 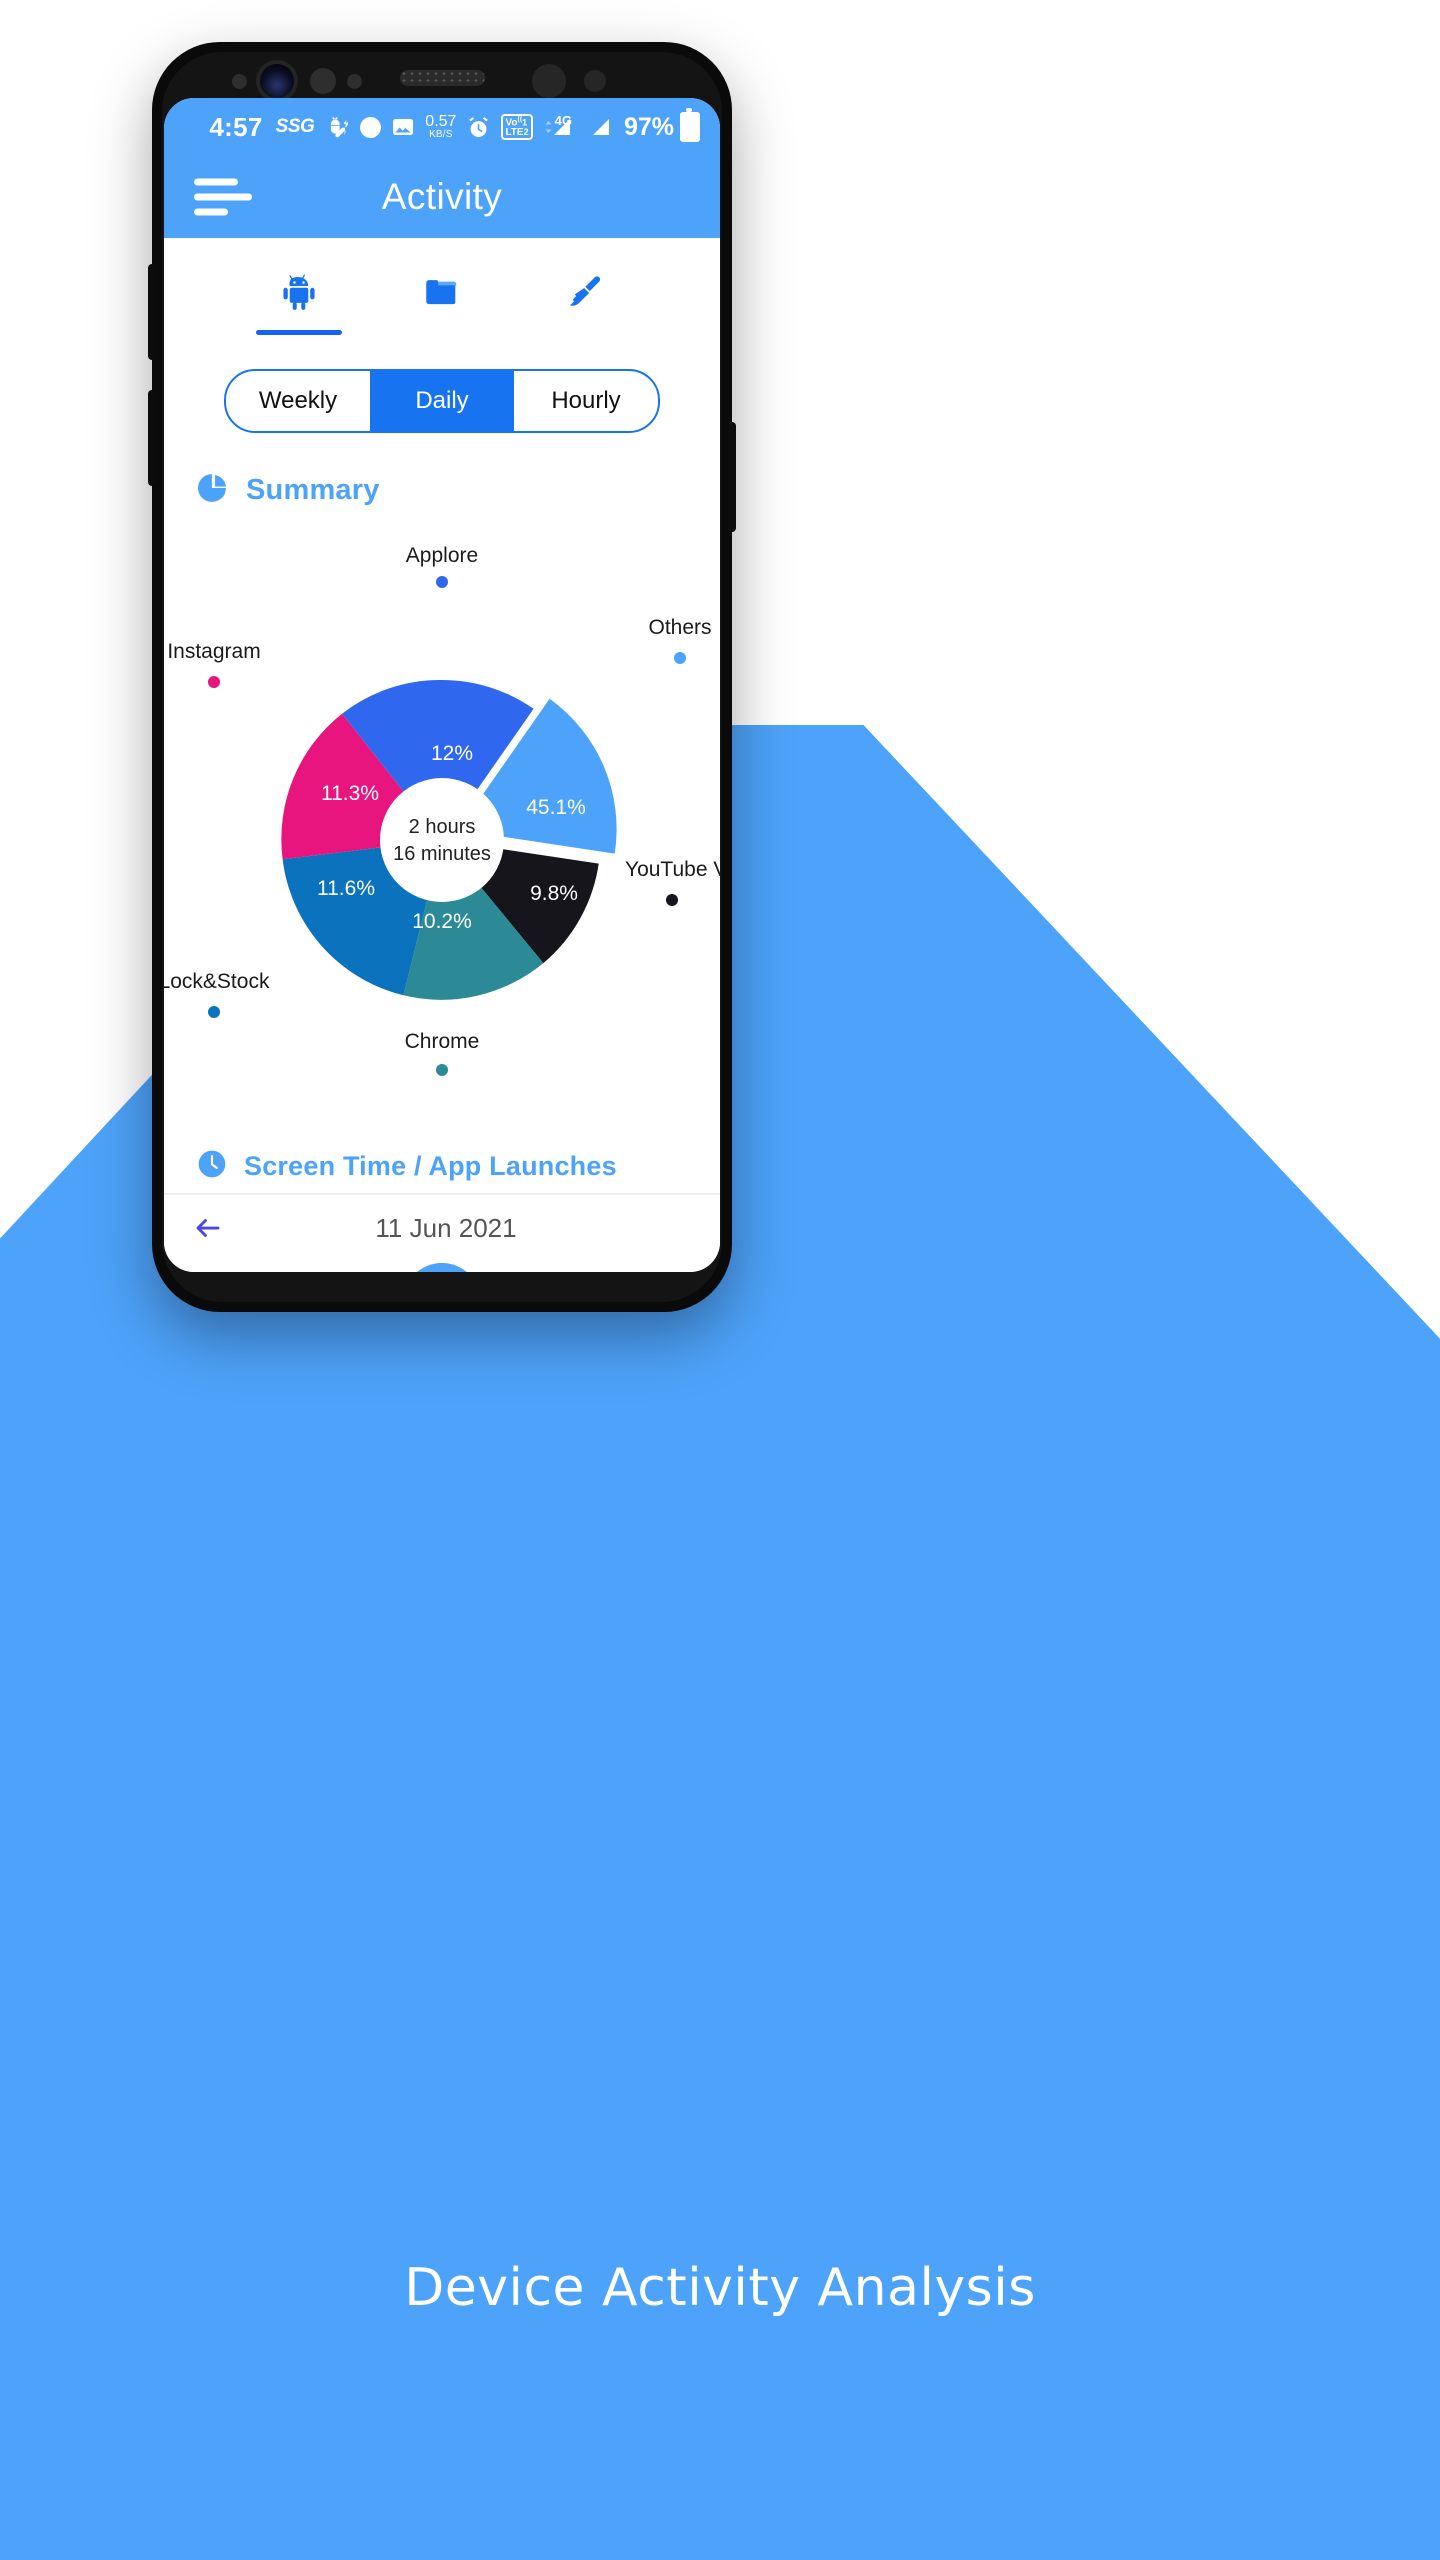 What do you see at coordinates (452, 753) in the screenshot?
I see `slice-label-applore: 12%` at bounding box center [452, 753].